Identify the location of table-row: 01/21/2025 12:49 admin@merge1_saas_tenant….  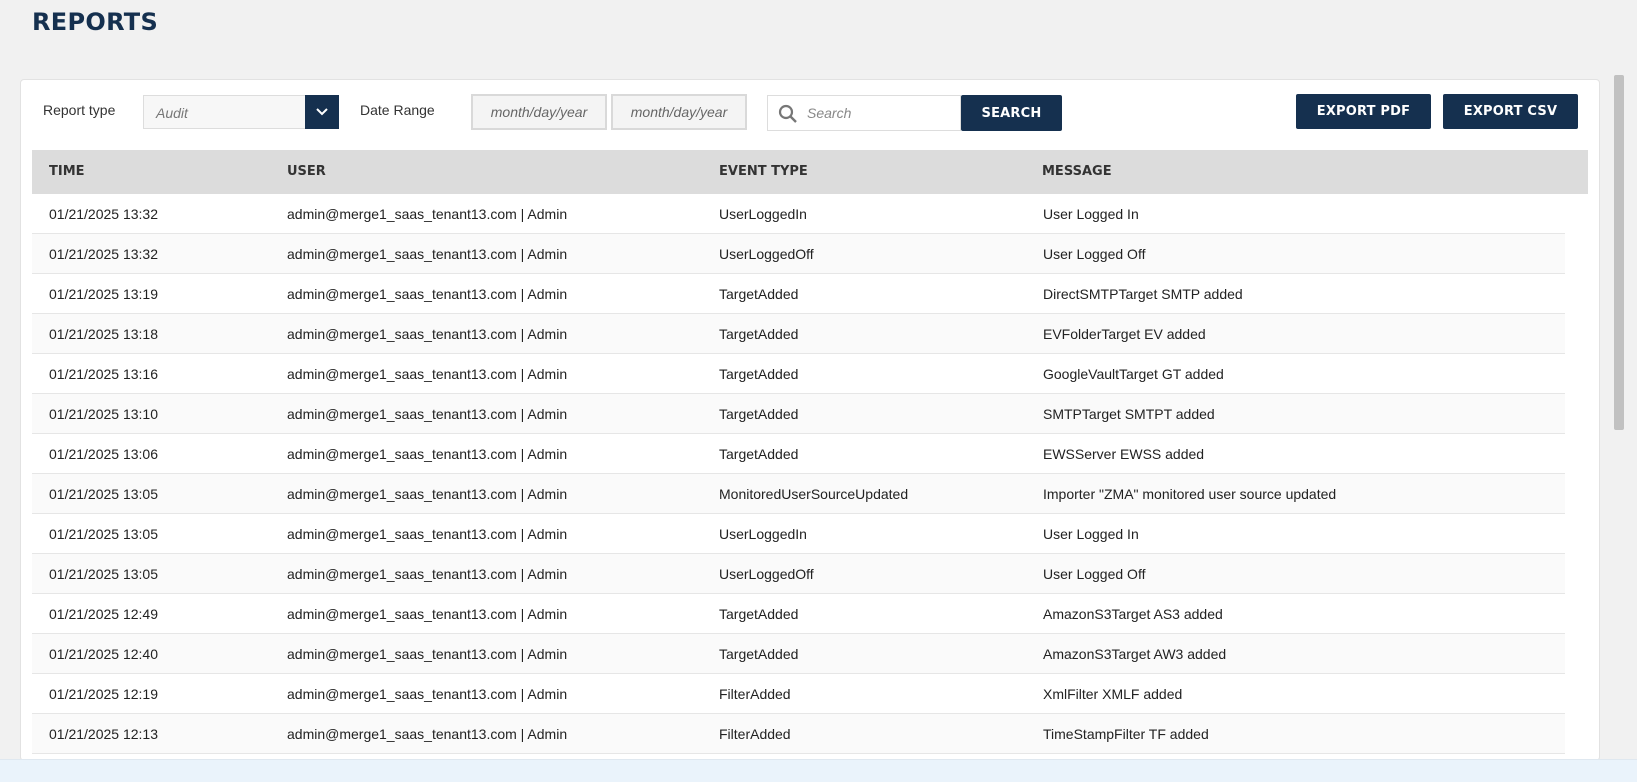
(798, 614).